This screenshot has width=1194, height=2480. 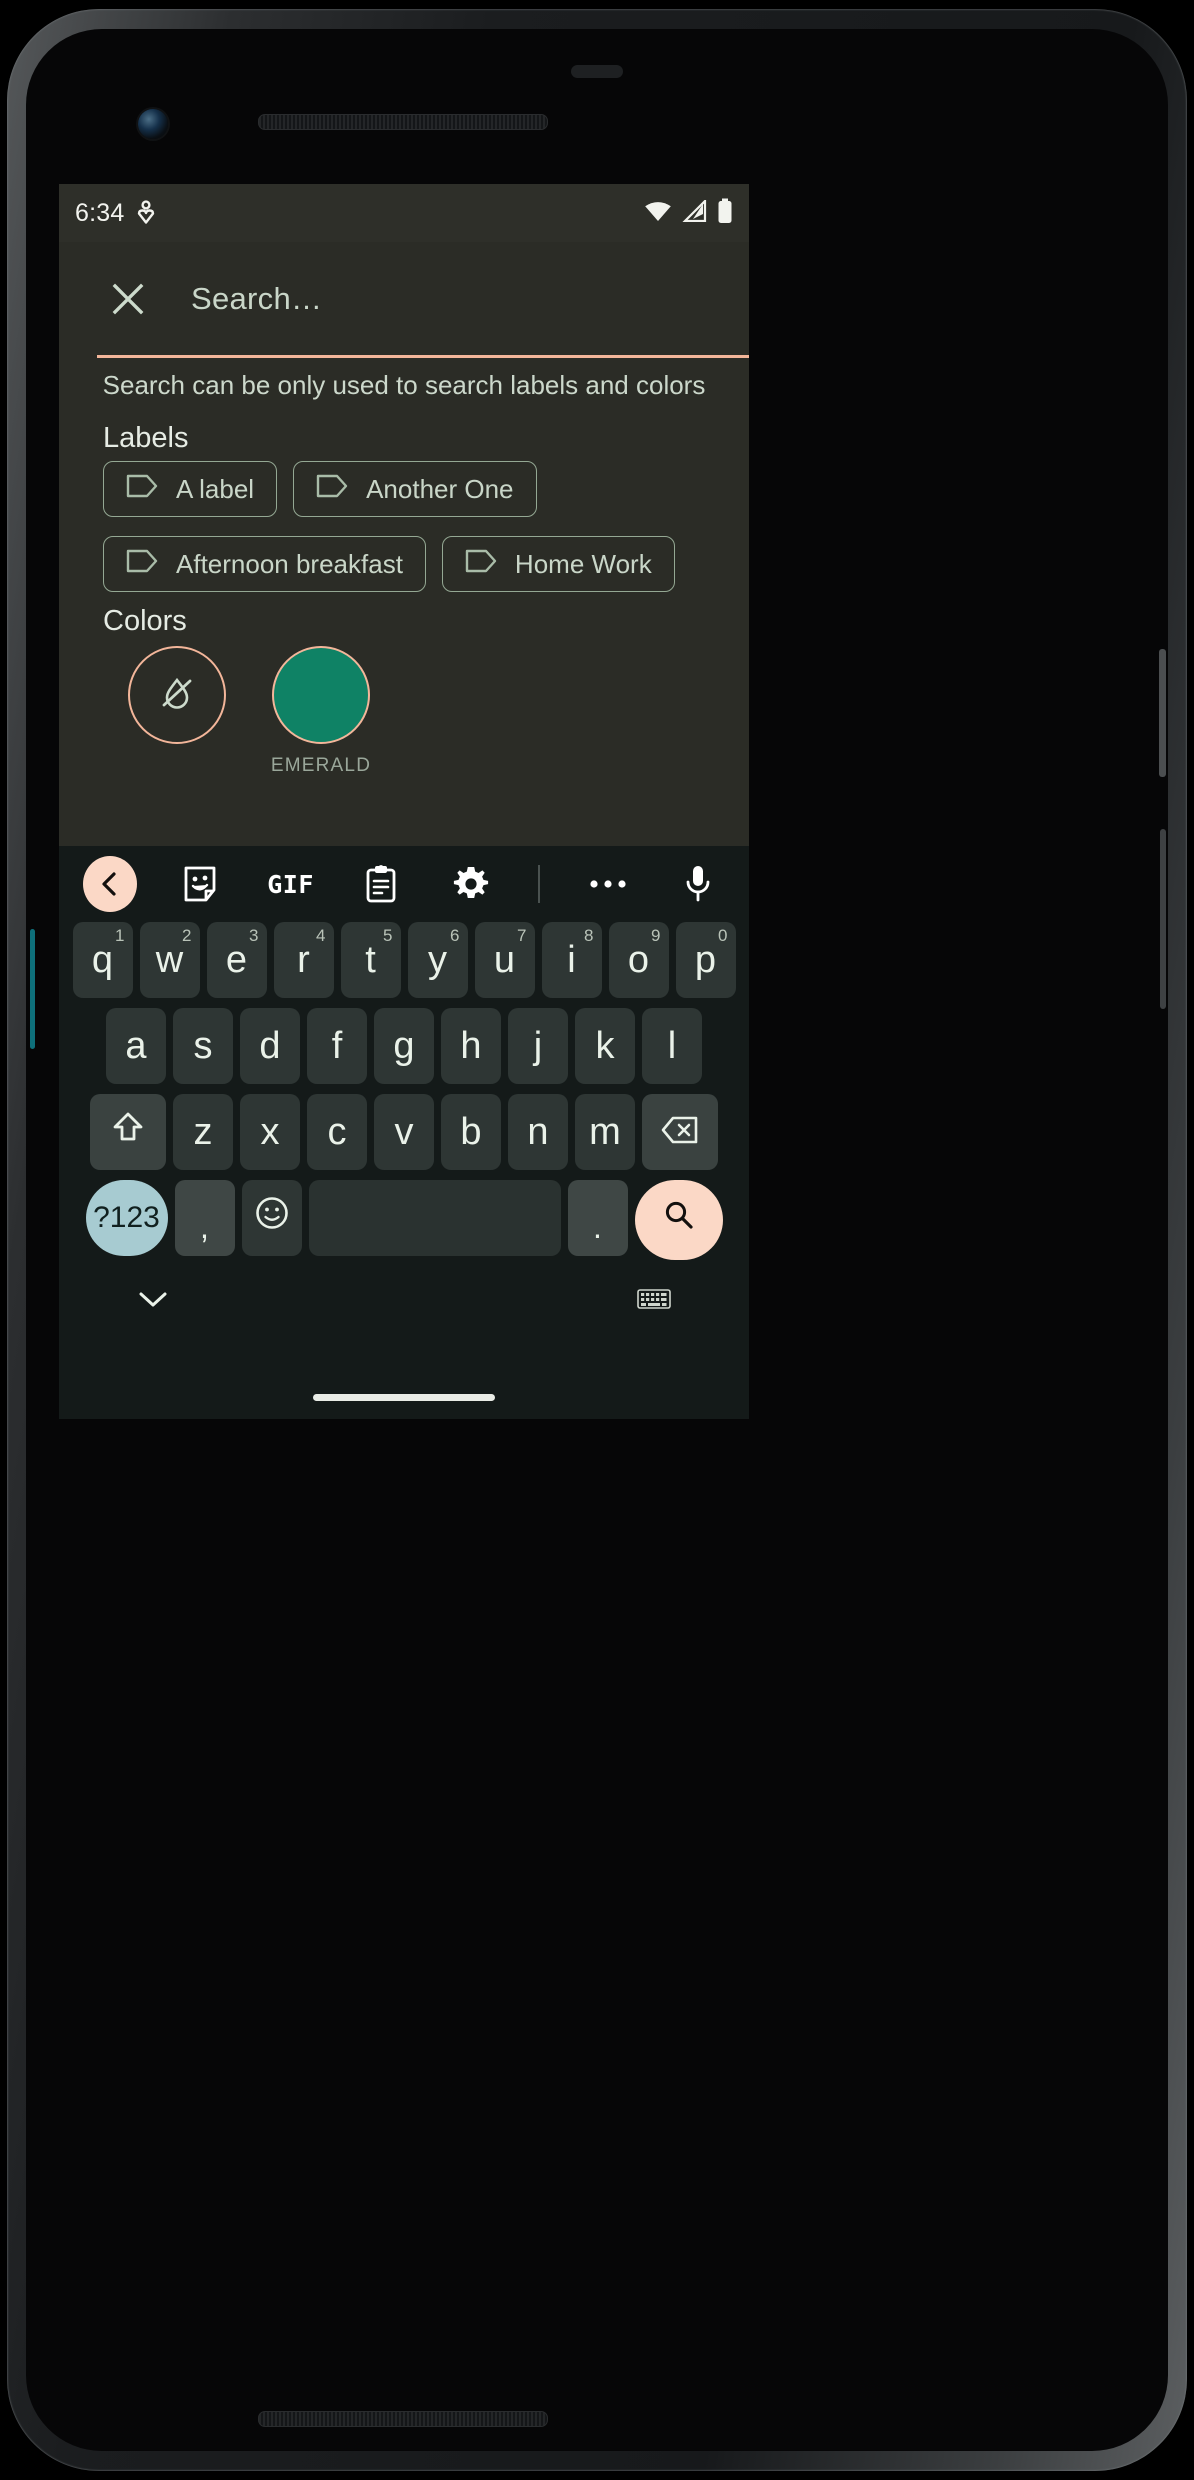 I want to click on key-t: 5t, so click(x=370, y=960).